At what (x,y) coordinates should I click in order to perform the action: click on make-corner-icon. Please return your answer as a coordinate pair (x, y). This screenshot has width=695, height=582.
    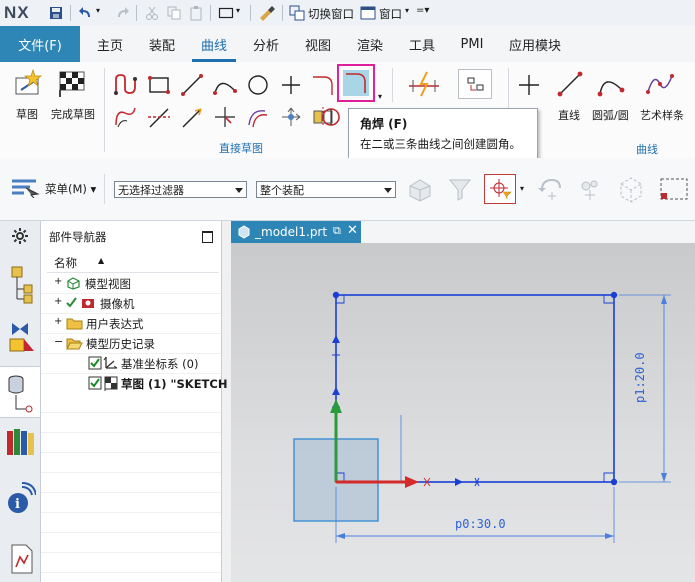
    Looking at the image, I should click on (225, 117).